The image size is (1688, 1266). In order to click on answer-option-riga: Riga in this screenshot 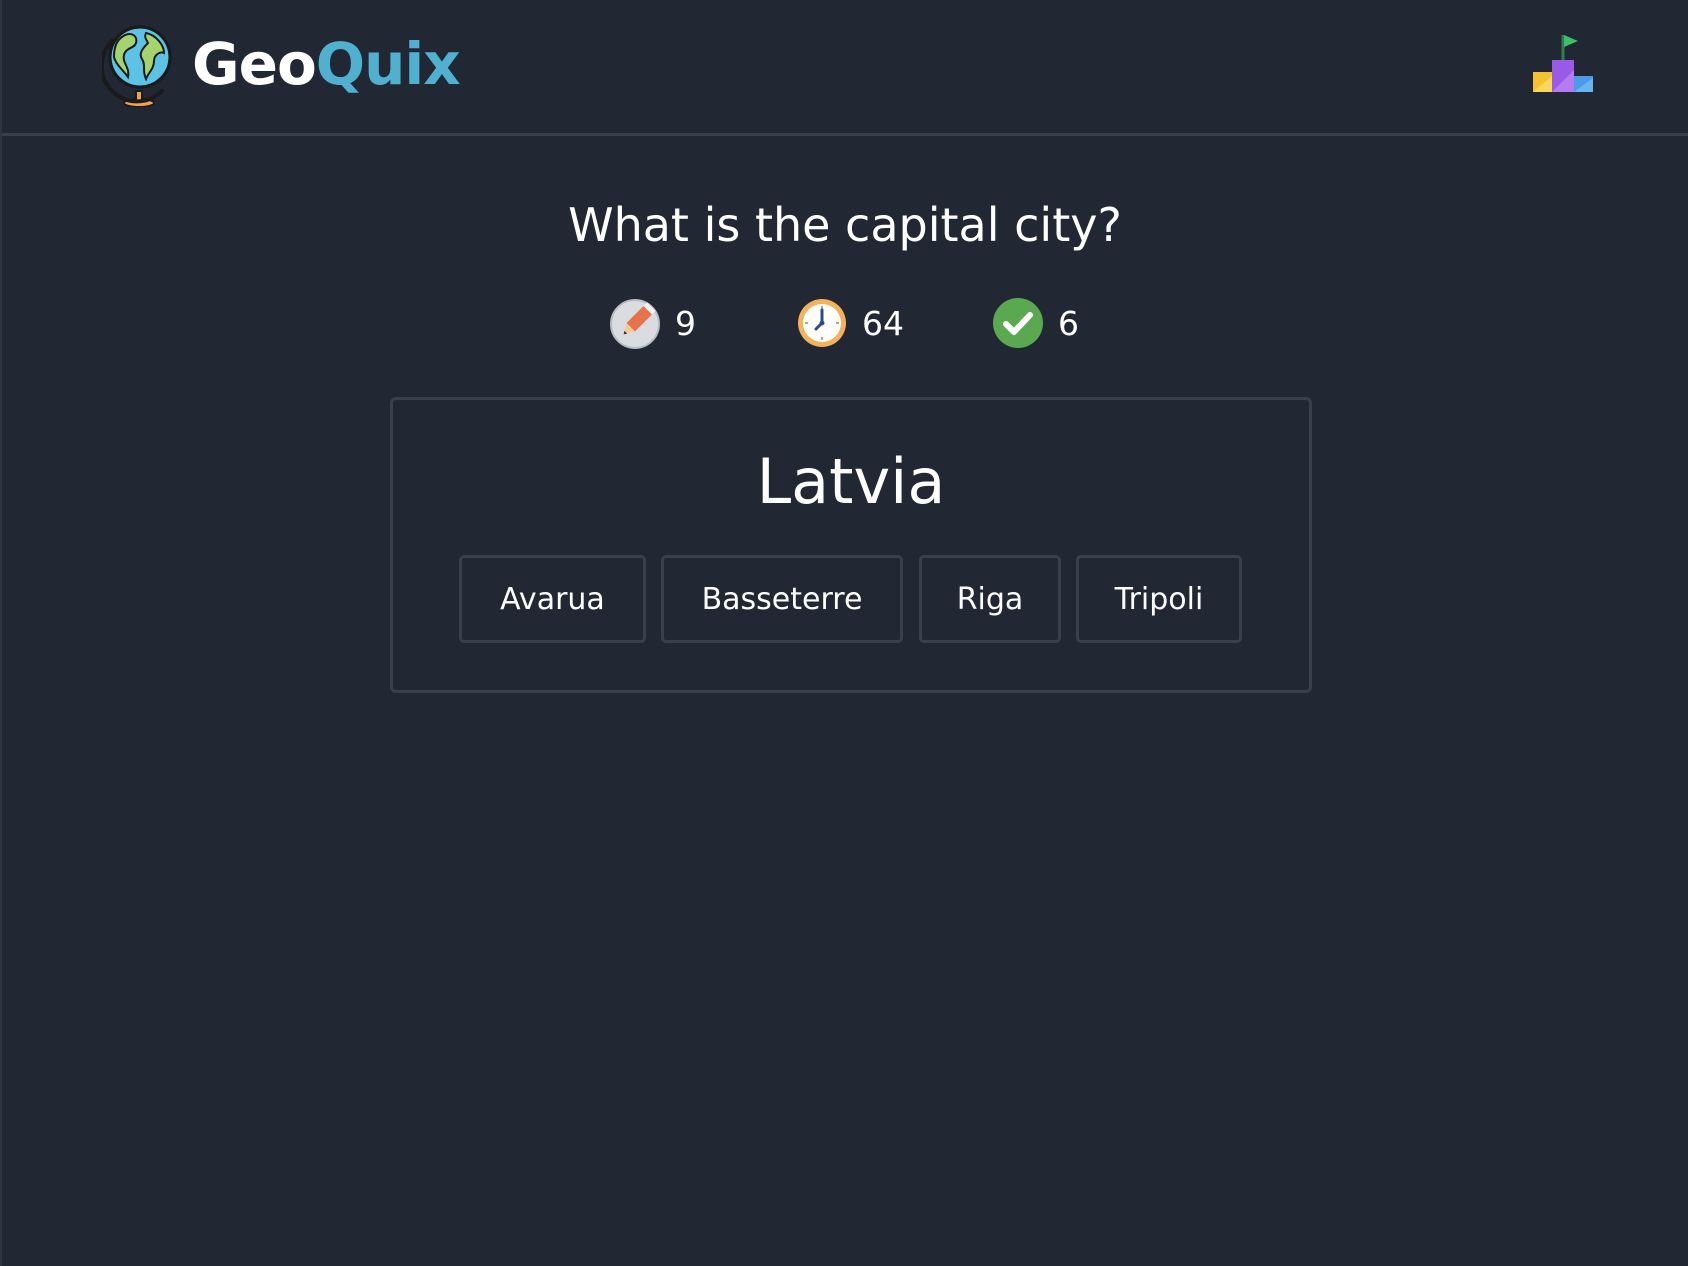, I will do `click(990, 599)`.